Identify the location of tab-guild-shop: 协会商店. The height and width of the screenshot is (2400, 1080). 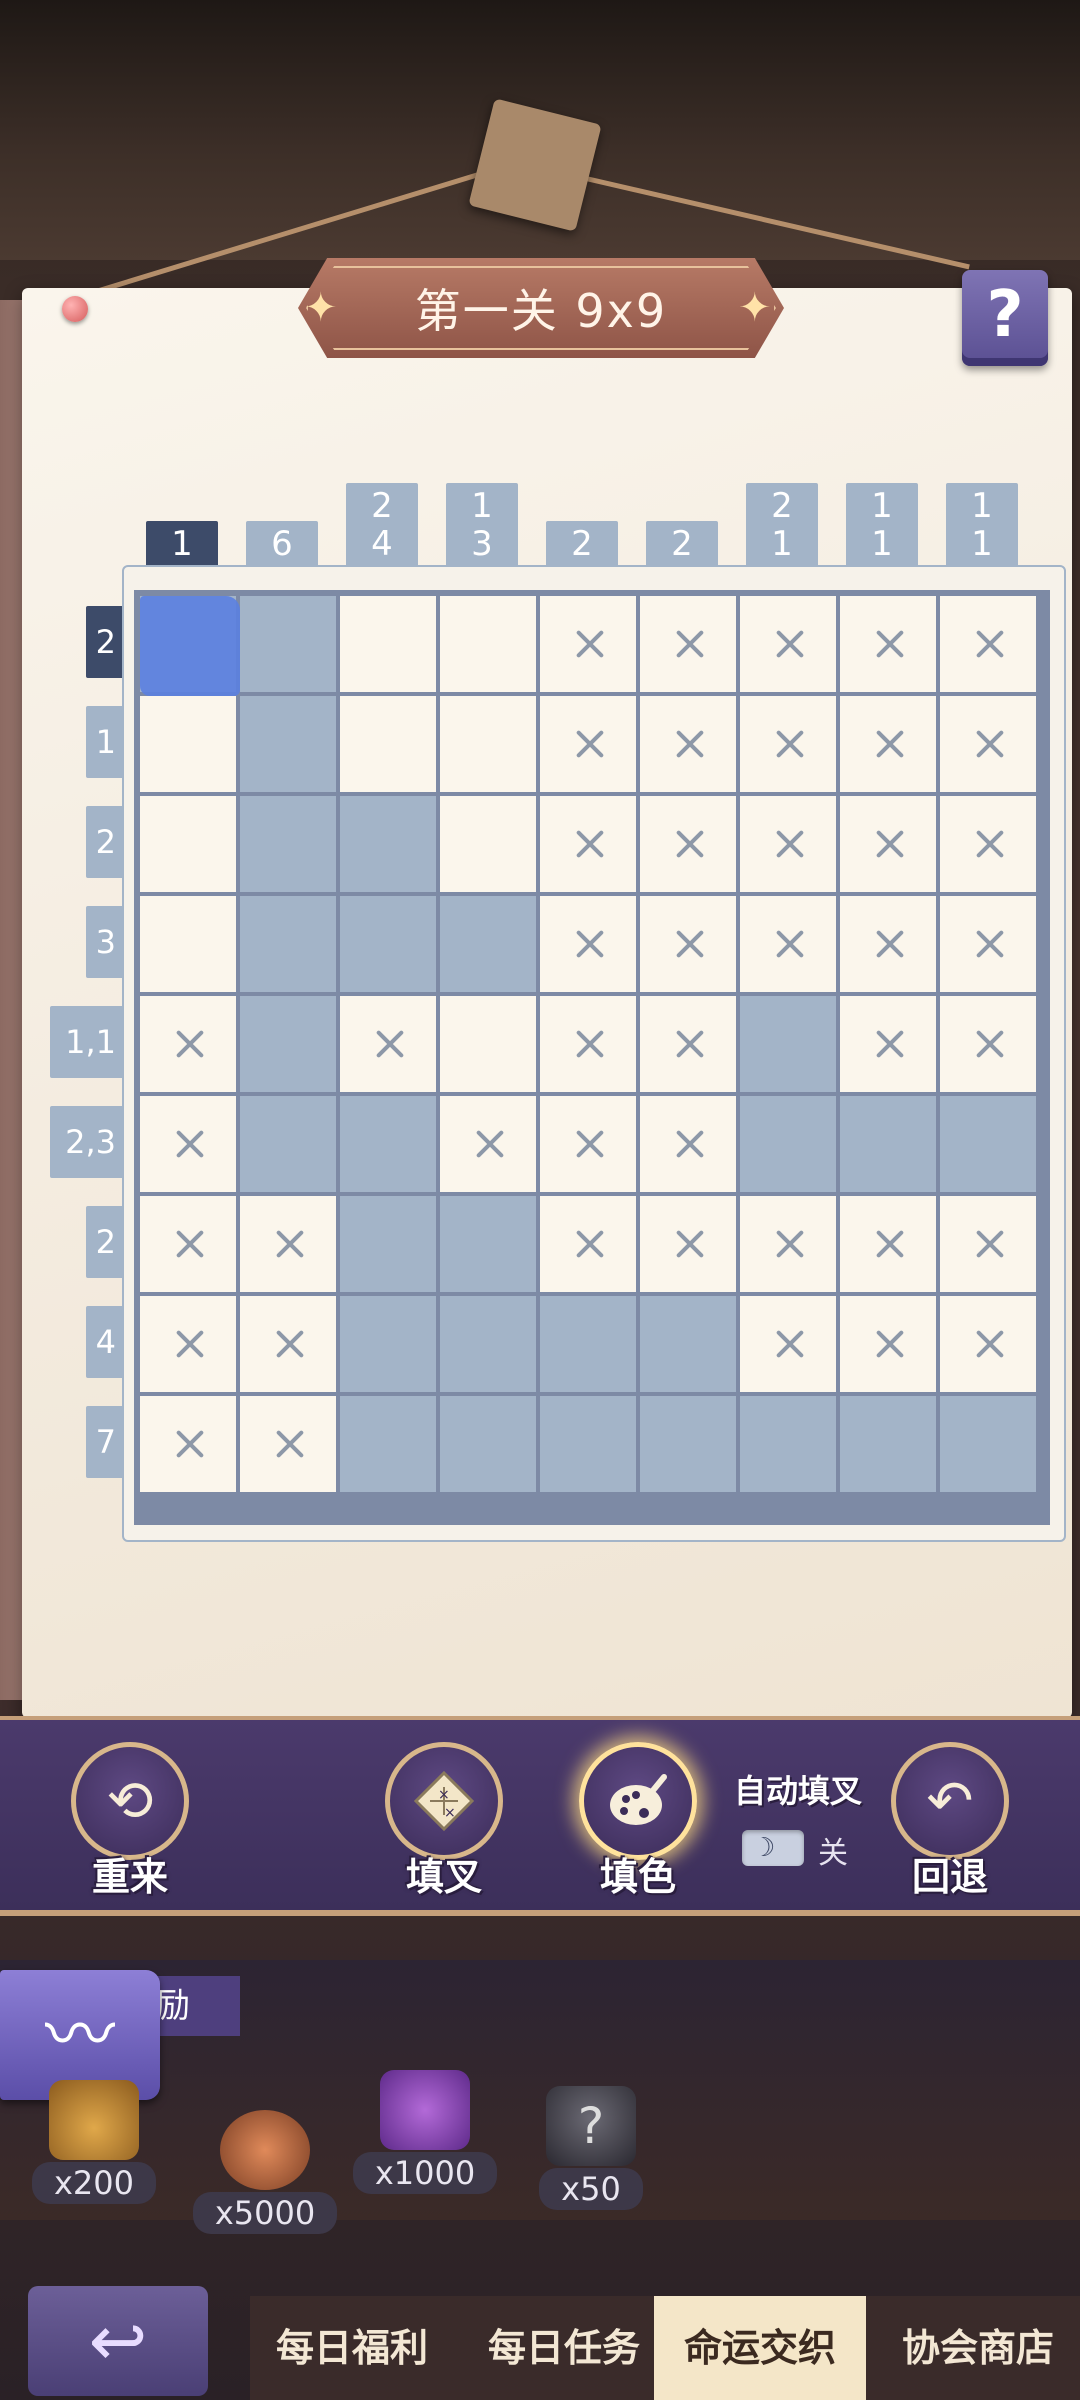
(978, 2348).